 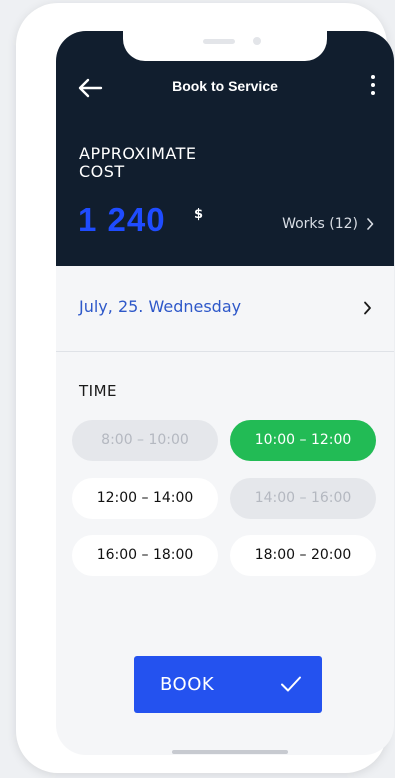 What do you see at coordinates (122, 219) in the screenshot?
I see `cost-value: 1 240` at bounding box center [122, 219].